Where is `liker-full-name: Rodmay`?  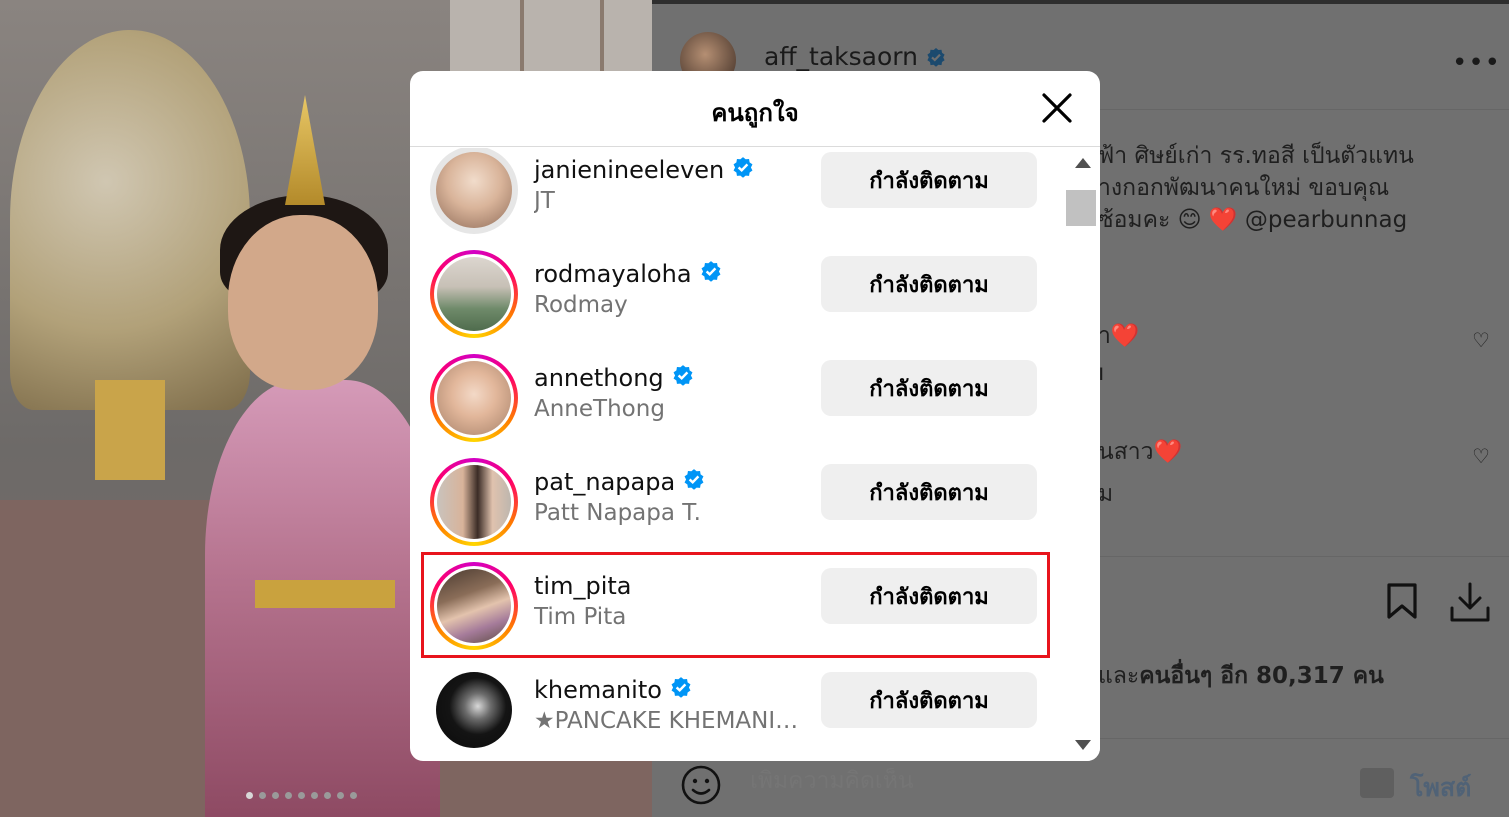
liker-full-name: Rodmay is located at coordinates (581, 305).